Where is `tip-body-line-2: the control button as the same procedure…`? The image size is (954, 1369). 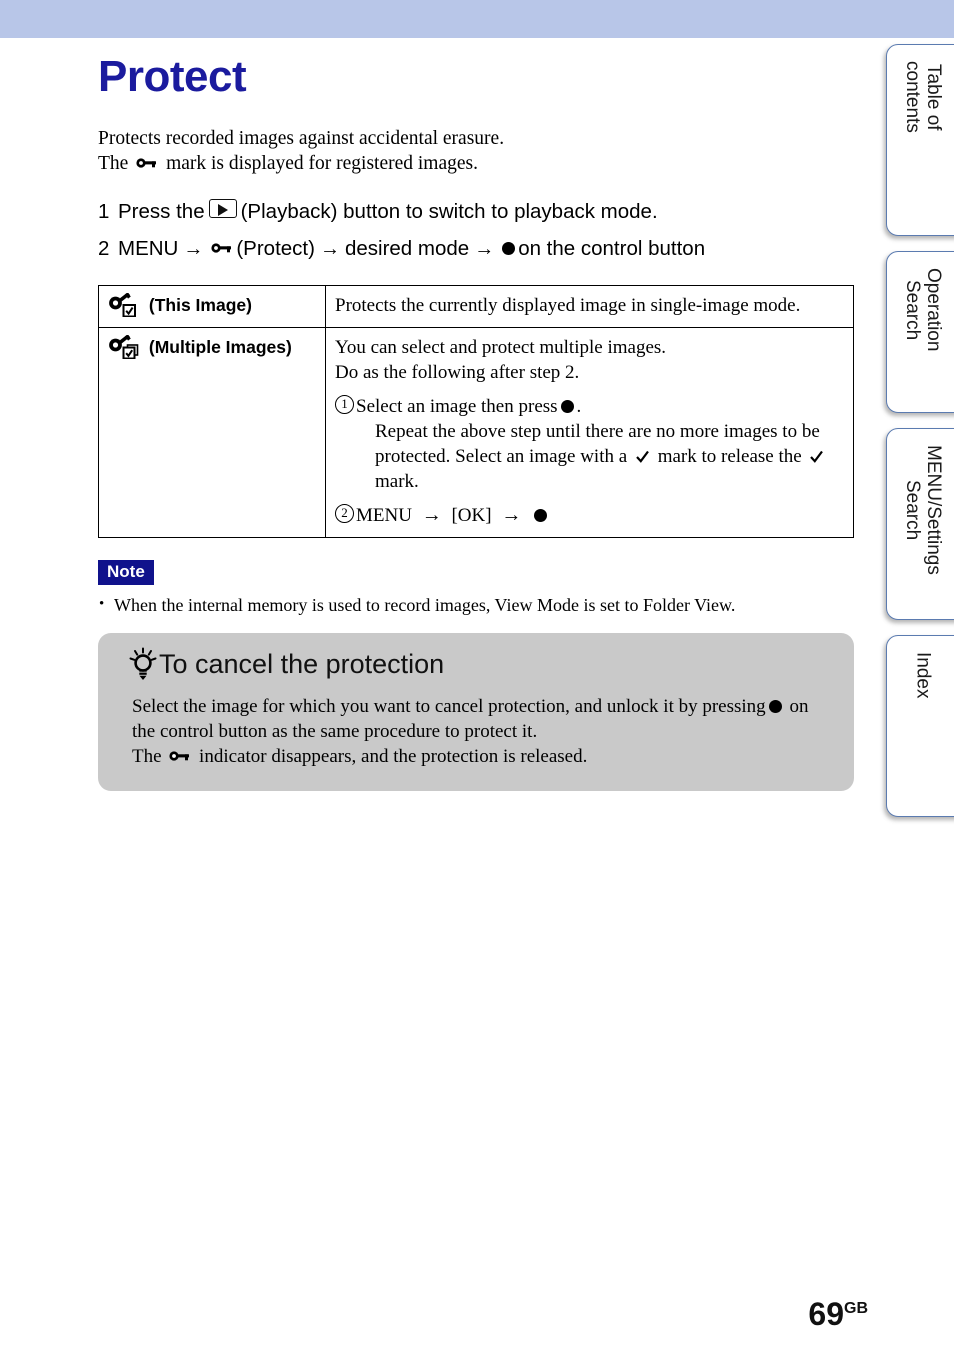 tip-body-line-2: the control button as the same procedure… is located at coordinates (335, 731).